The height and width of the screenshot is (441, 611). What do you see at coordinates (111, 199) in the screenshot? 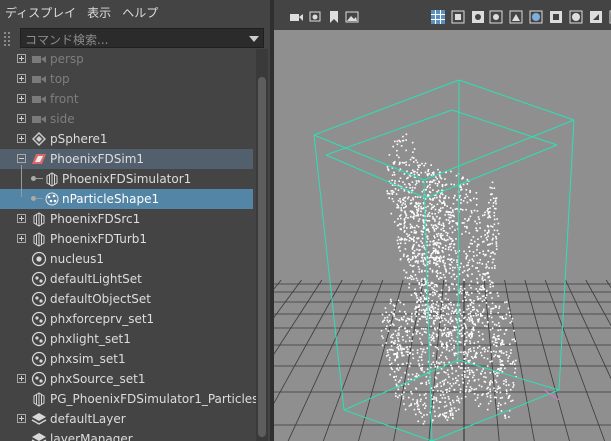
I see `outliner-item-label: nParticleShape1` at bounding box center [111, 199].